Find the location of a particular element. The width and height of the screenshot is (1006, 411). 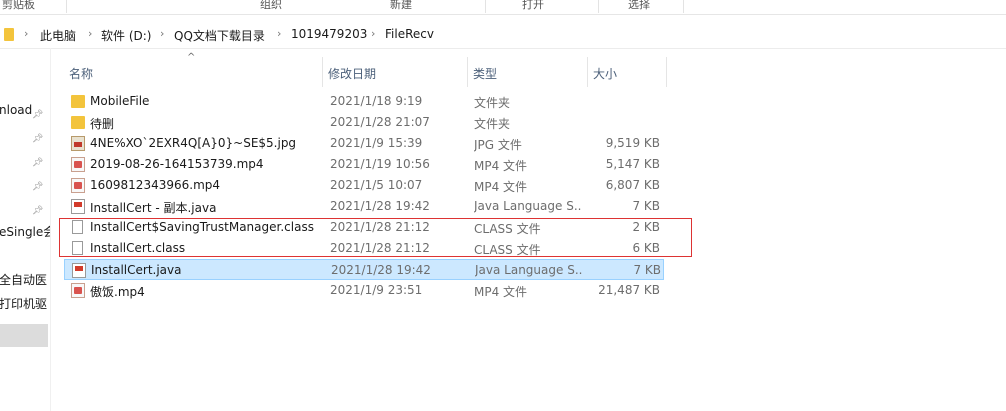

breadcrumb-this-pc: 此电脑 is located at coordinates (58, 35).